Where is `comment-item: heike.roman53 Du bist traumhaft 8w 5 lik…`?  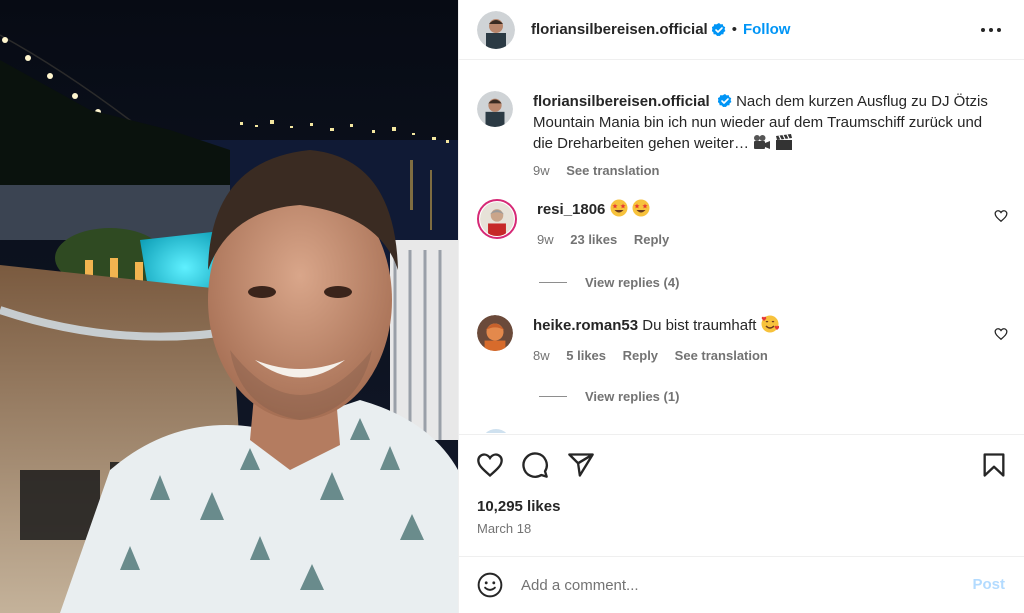
comment-item: heike.roman53 Du bist traumhaft 8w 5 lik… is located at coordinates (750, 340).